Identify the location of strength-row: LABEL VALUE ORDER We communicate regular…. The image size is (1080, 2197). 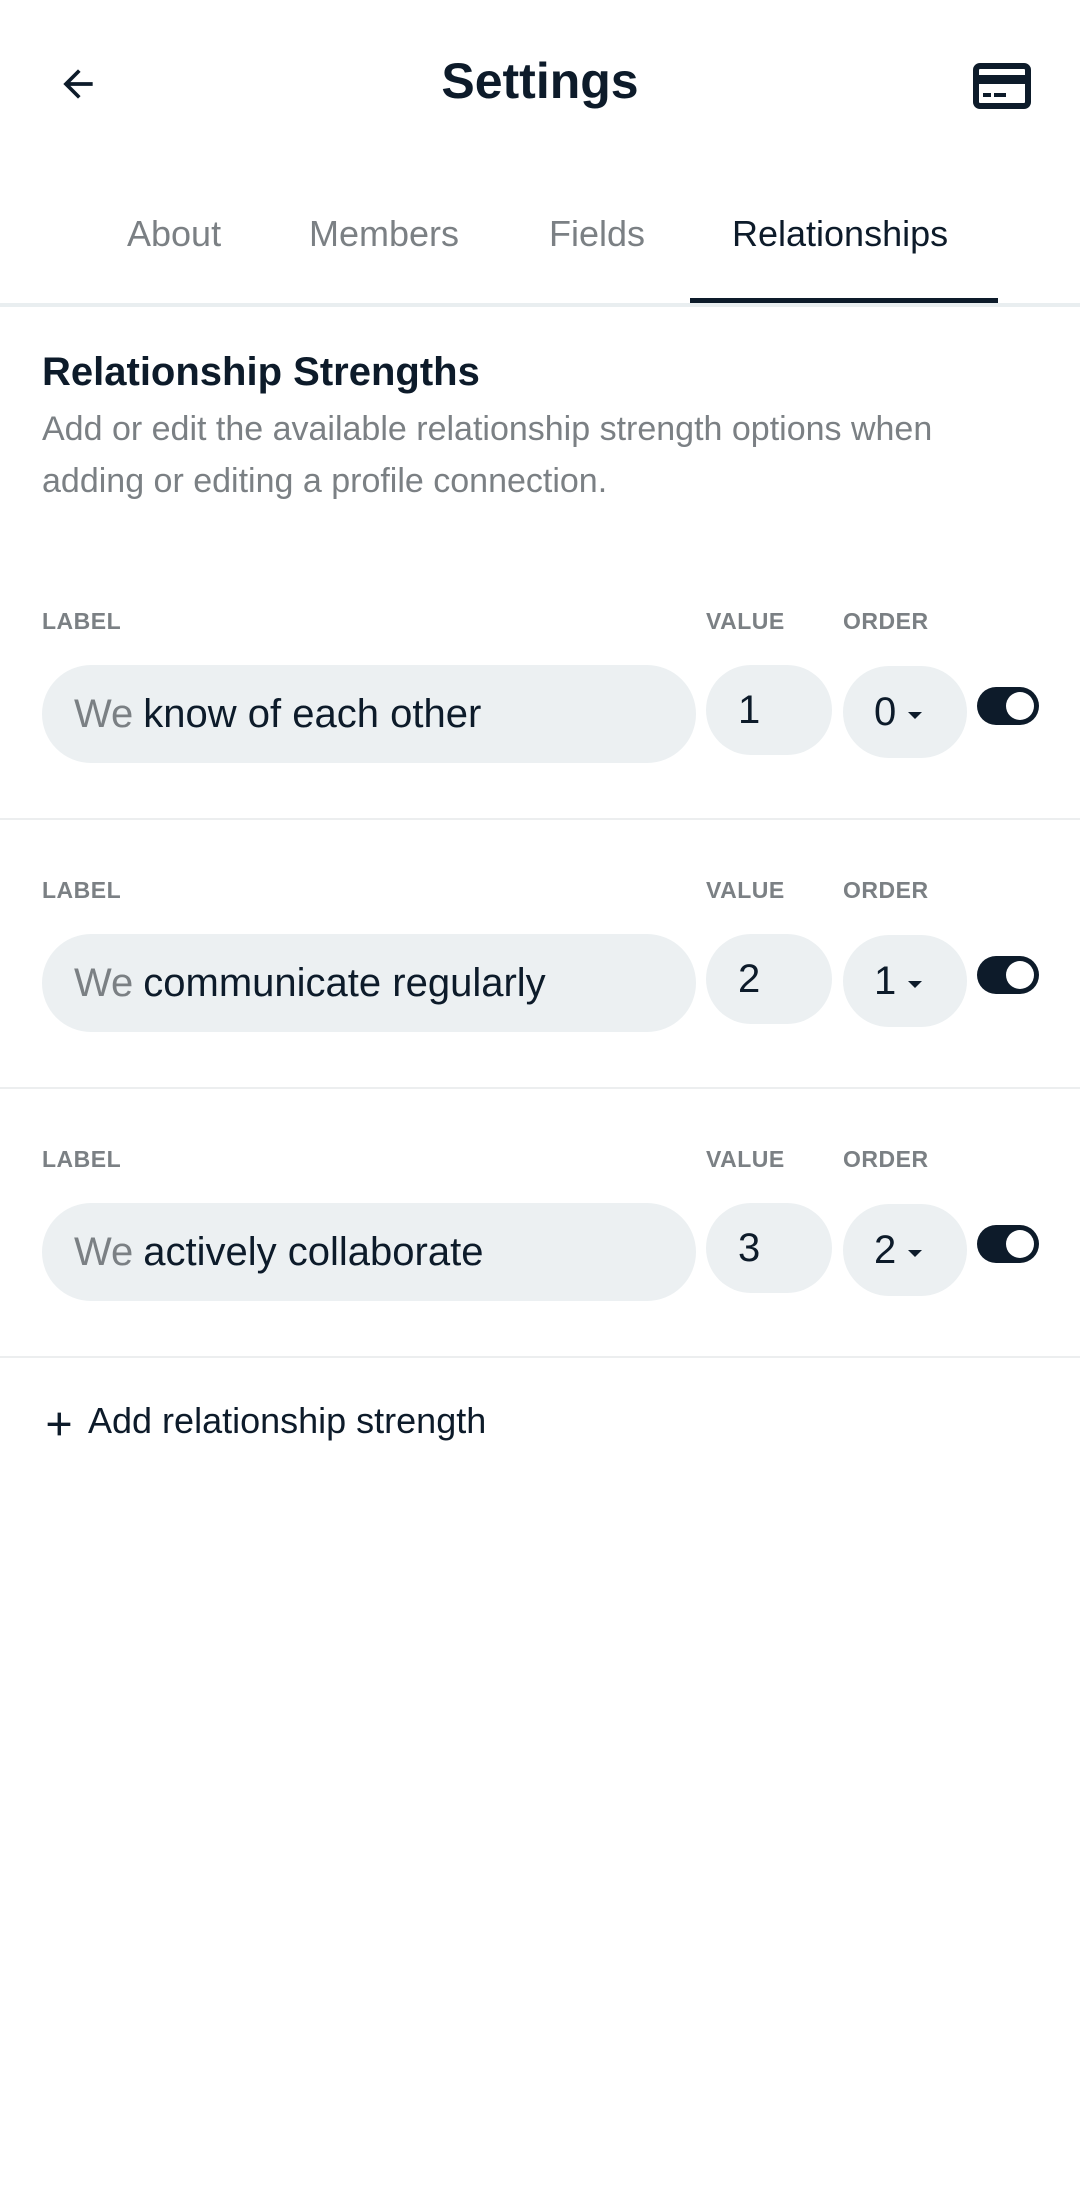
(540, 954).